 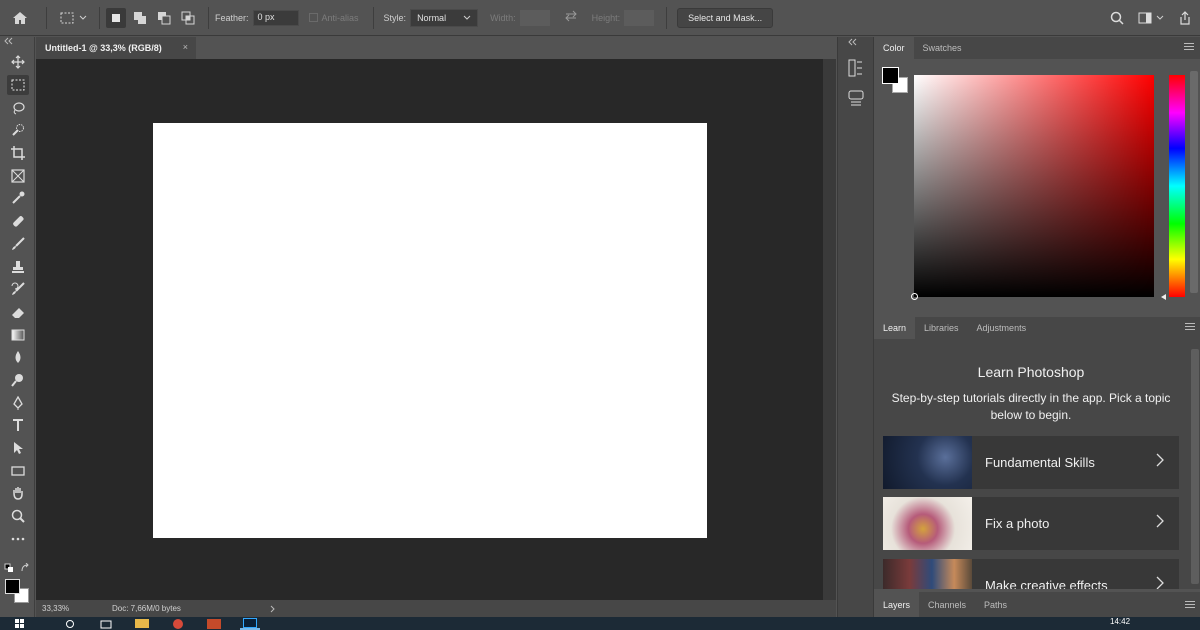 I want to click on color-swatches, so click(x=18, y=586).